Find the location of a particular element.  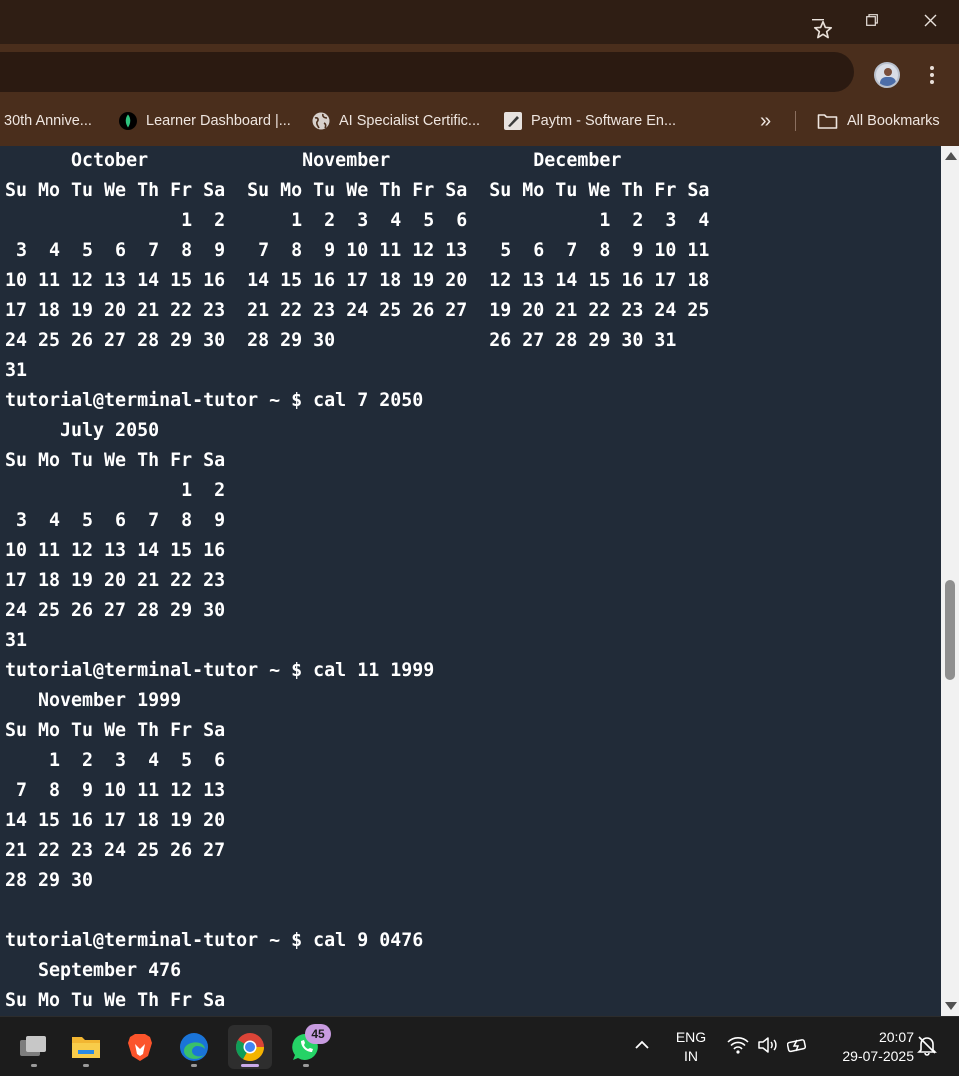

edge-icon is located at coordinates (194, 1047).